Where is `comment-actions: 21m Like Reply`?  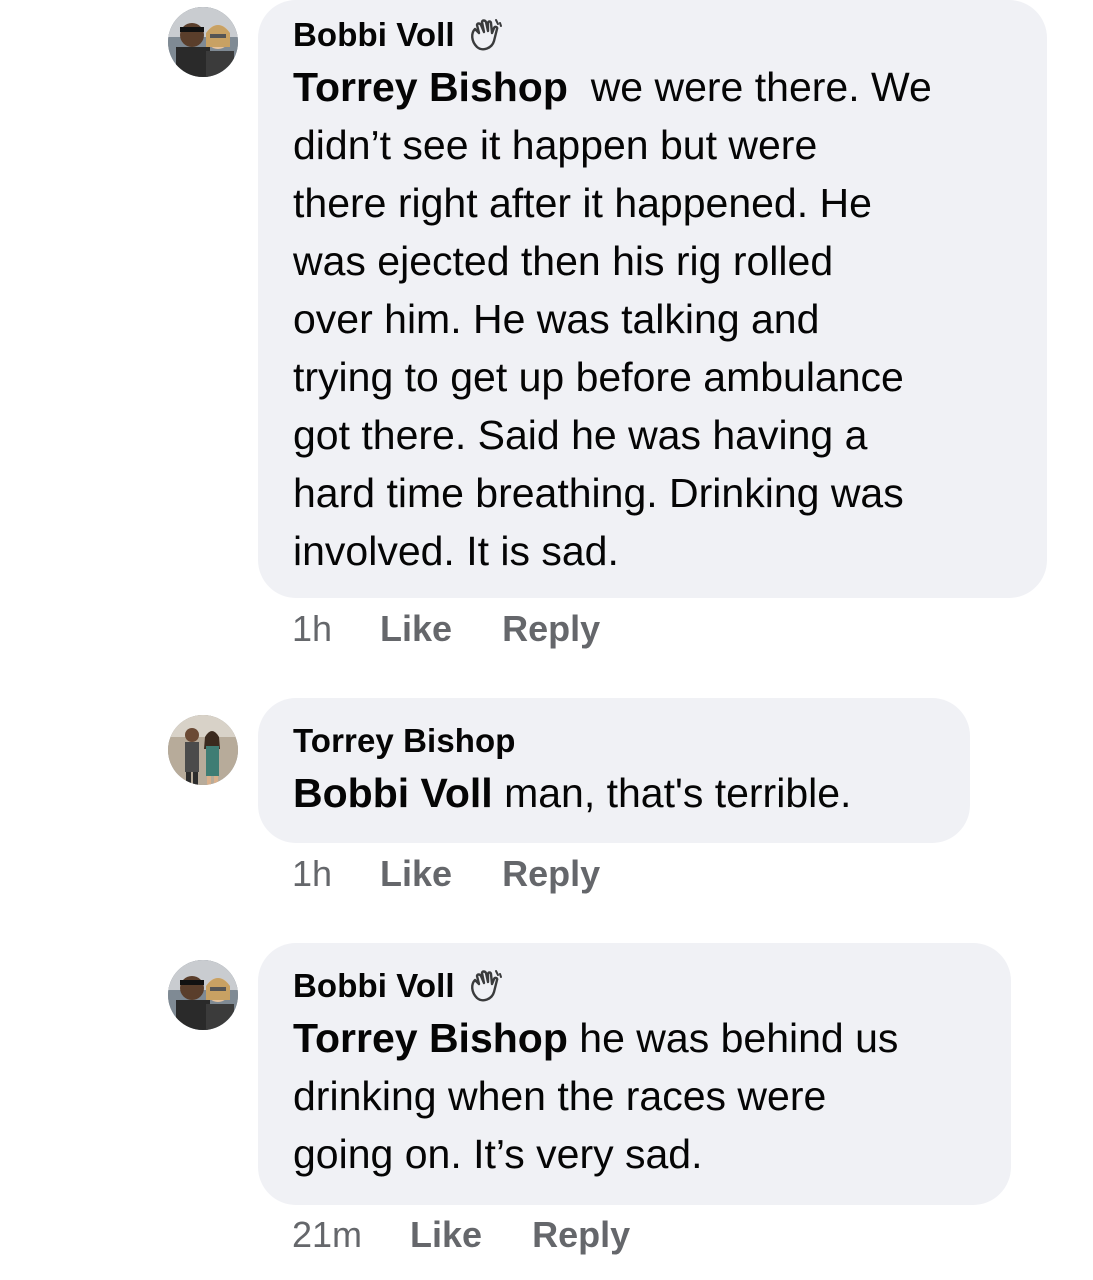
comment-actions: 21m Like Reply is located at coordinates (486, 1235).